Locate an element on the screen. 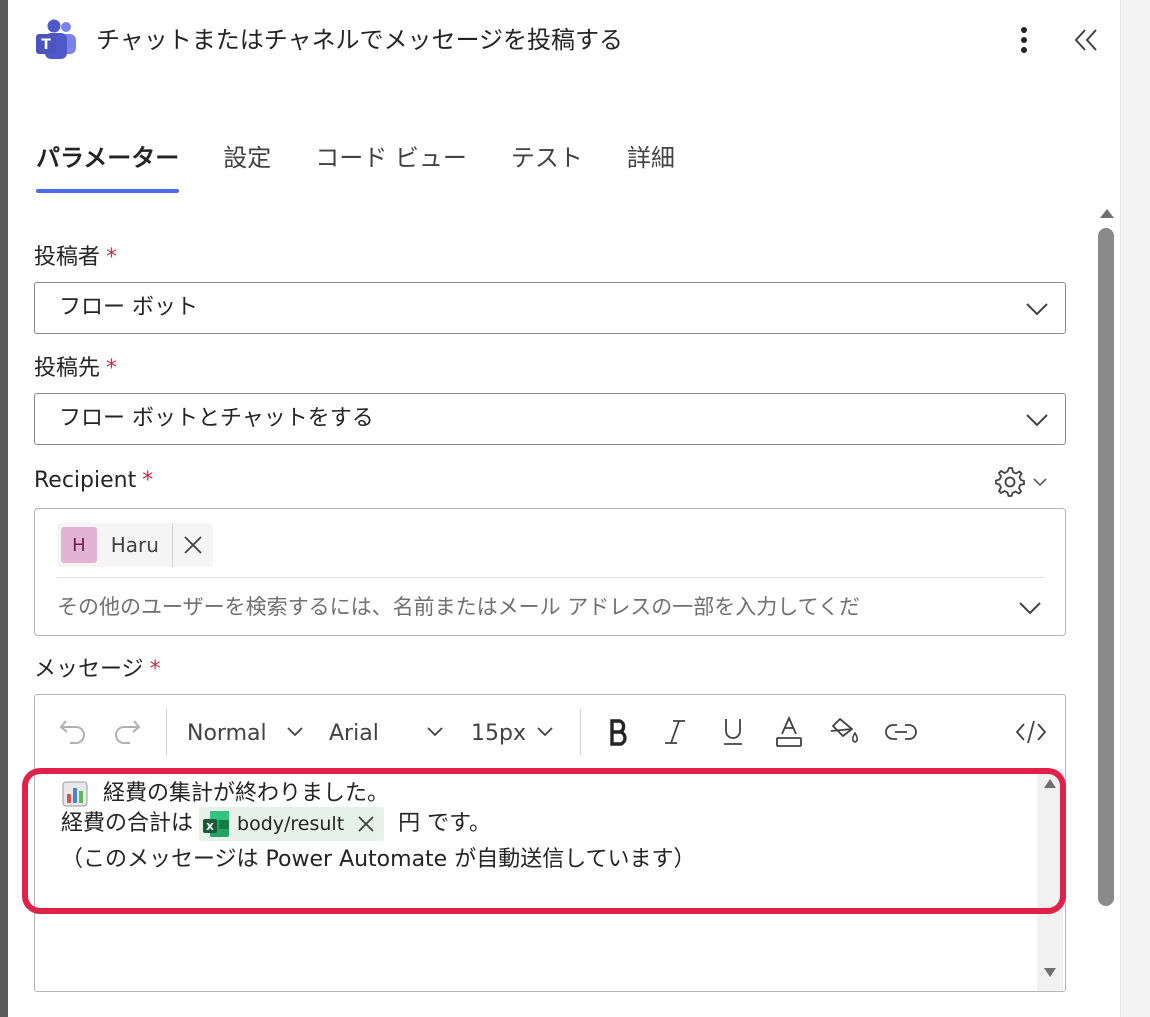 The width and height of the screenshot is (1150, 1017). panel-scrollbar-thumb is located at coordinates (1106, 567).